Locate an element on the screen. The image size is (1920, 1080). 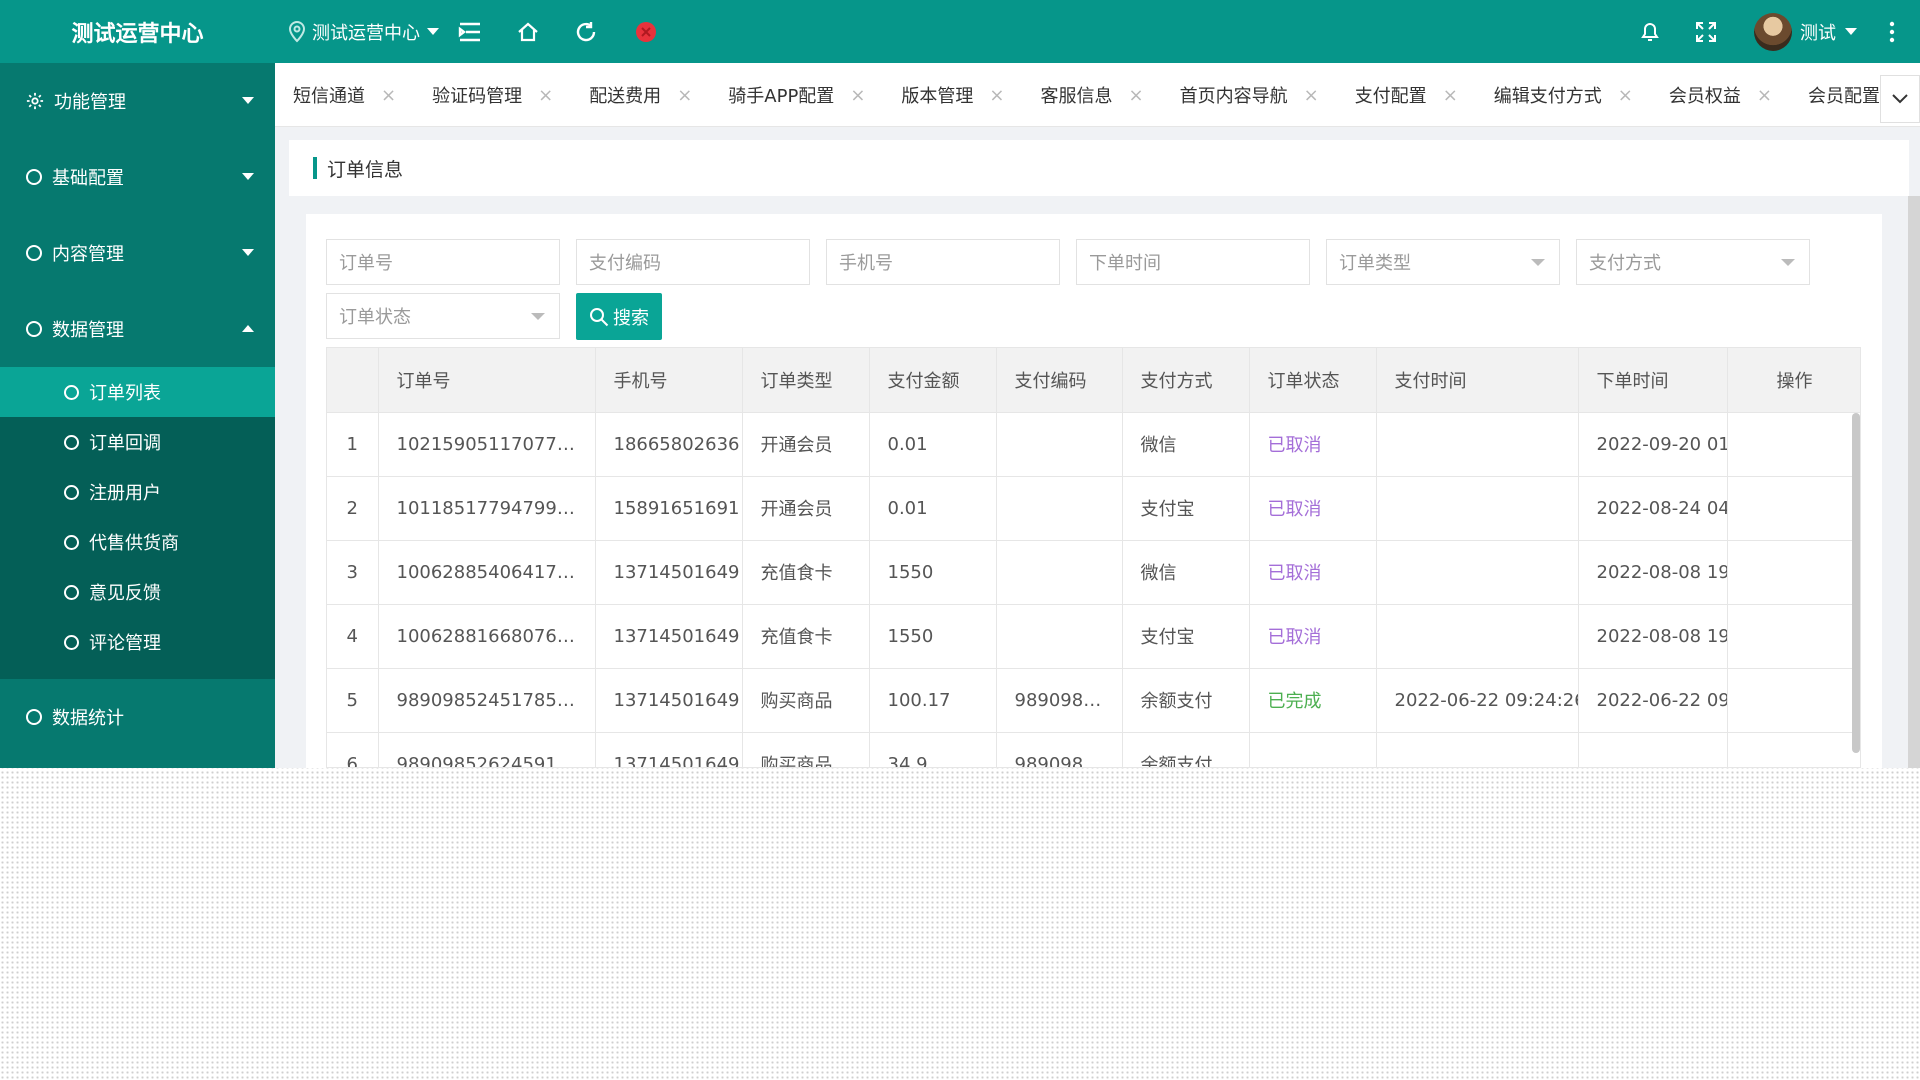
sidebar-submenu: 订单列表 订单回调 注册用户 代售供货商 意见反馈 评论管理 is located at coordinates (137, 523).